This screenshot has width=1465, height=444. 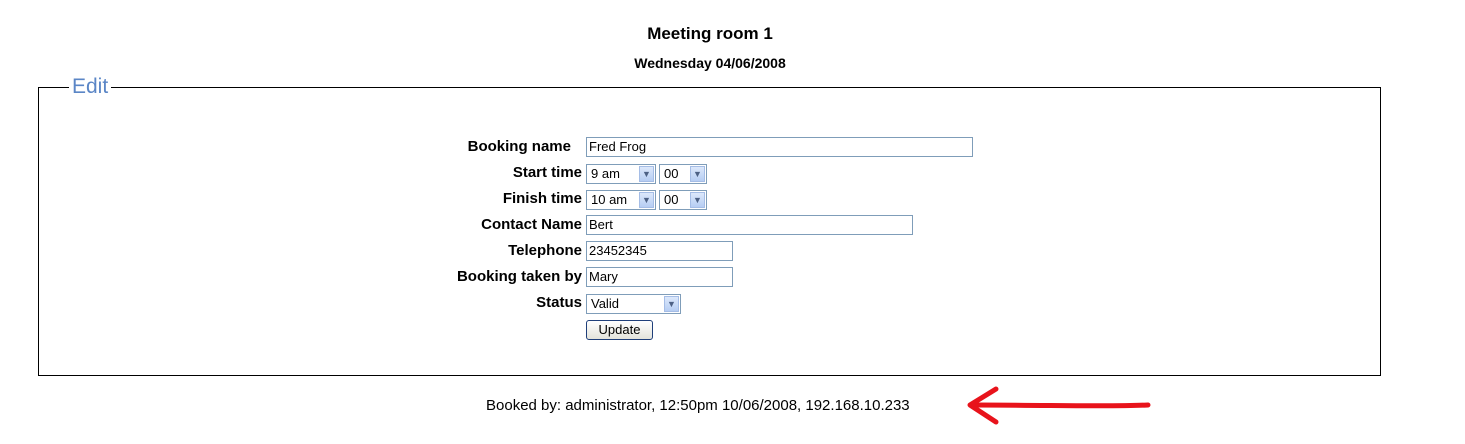 What do you see at coordinates (749, 225) in the screenshot?
I see `contact-name-input: Bert` at bounding box center [749, 225].